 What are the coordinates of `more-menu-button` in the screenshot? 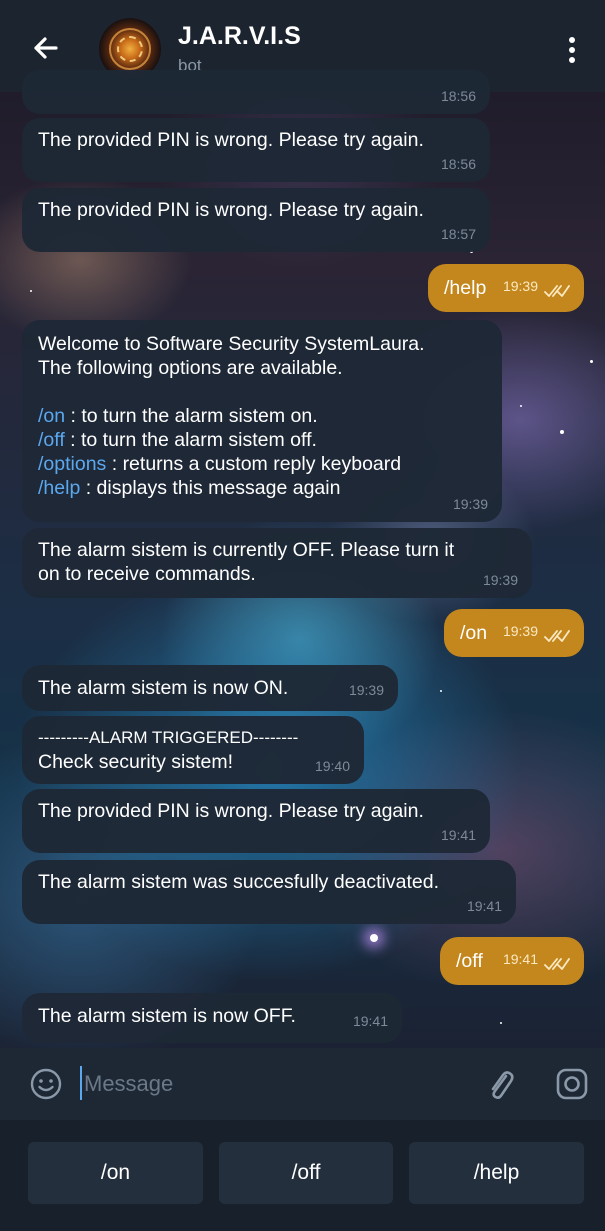 It's located at (572, 50).